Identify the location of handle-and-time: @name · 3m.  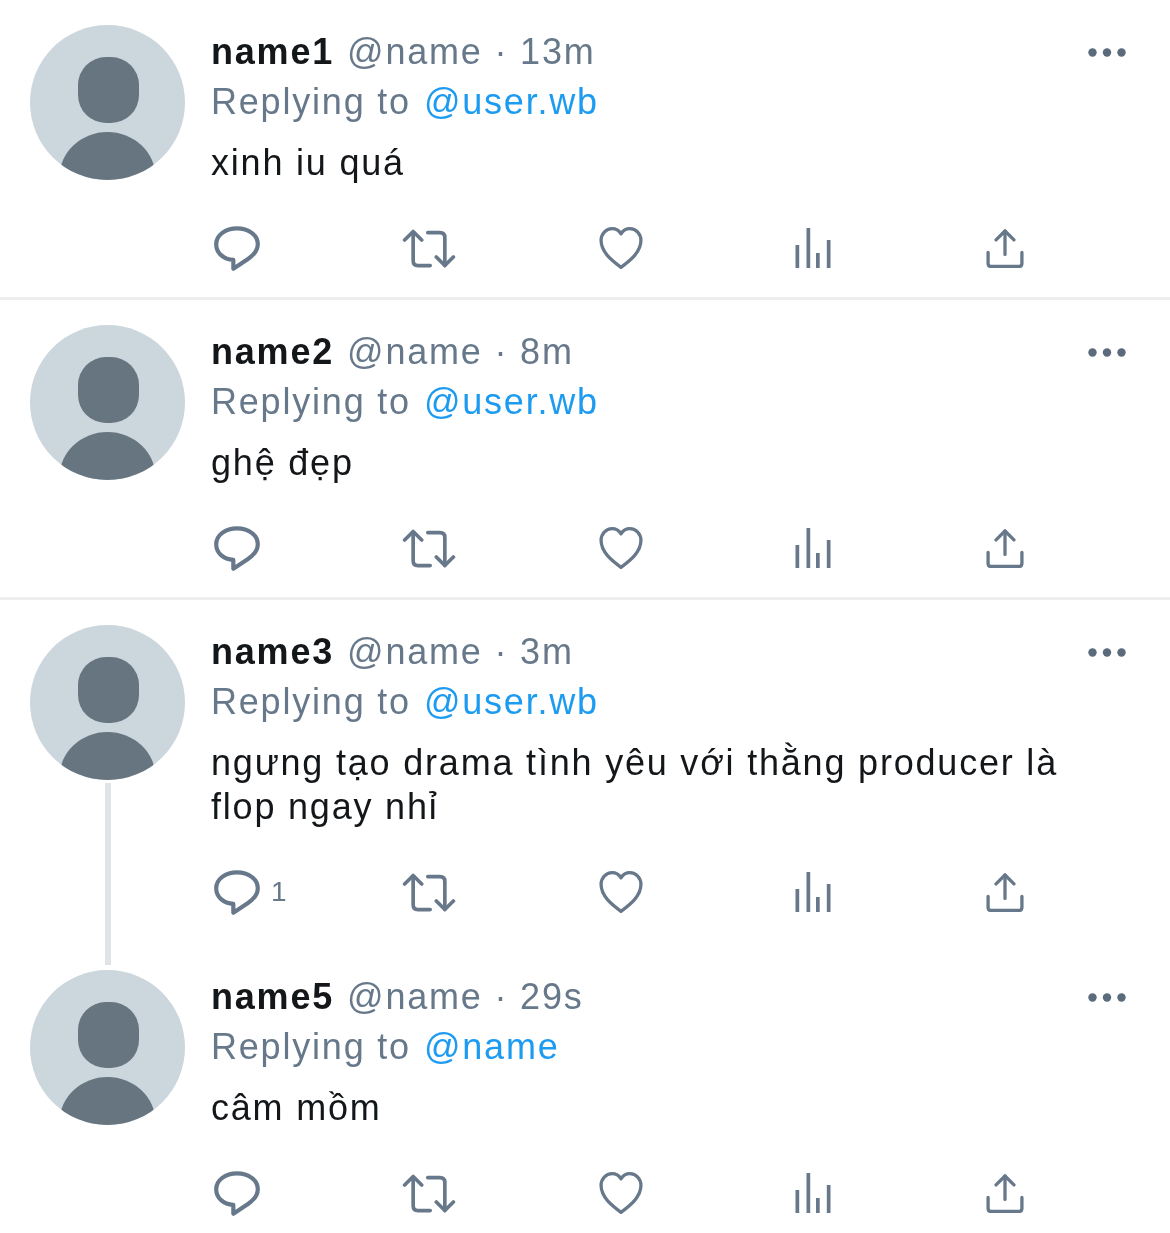
(460, 652).